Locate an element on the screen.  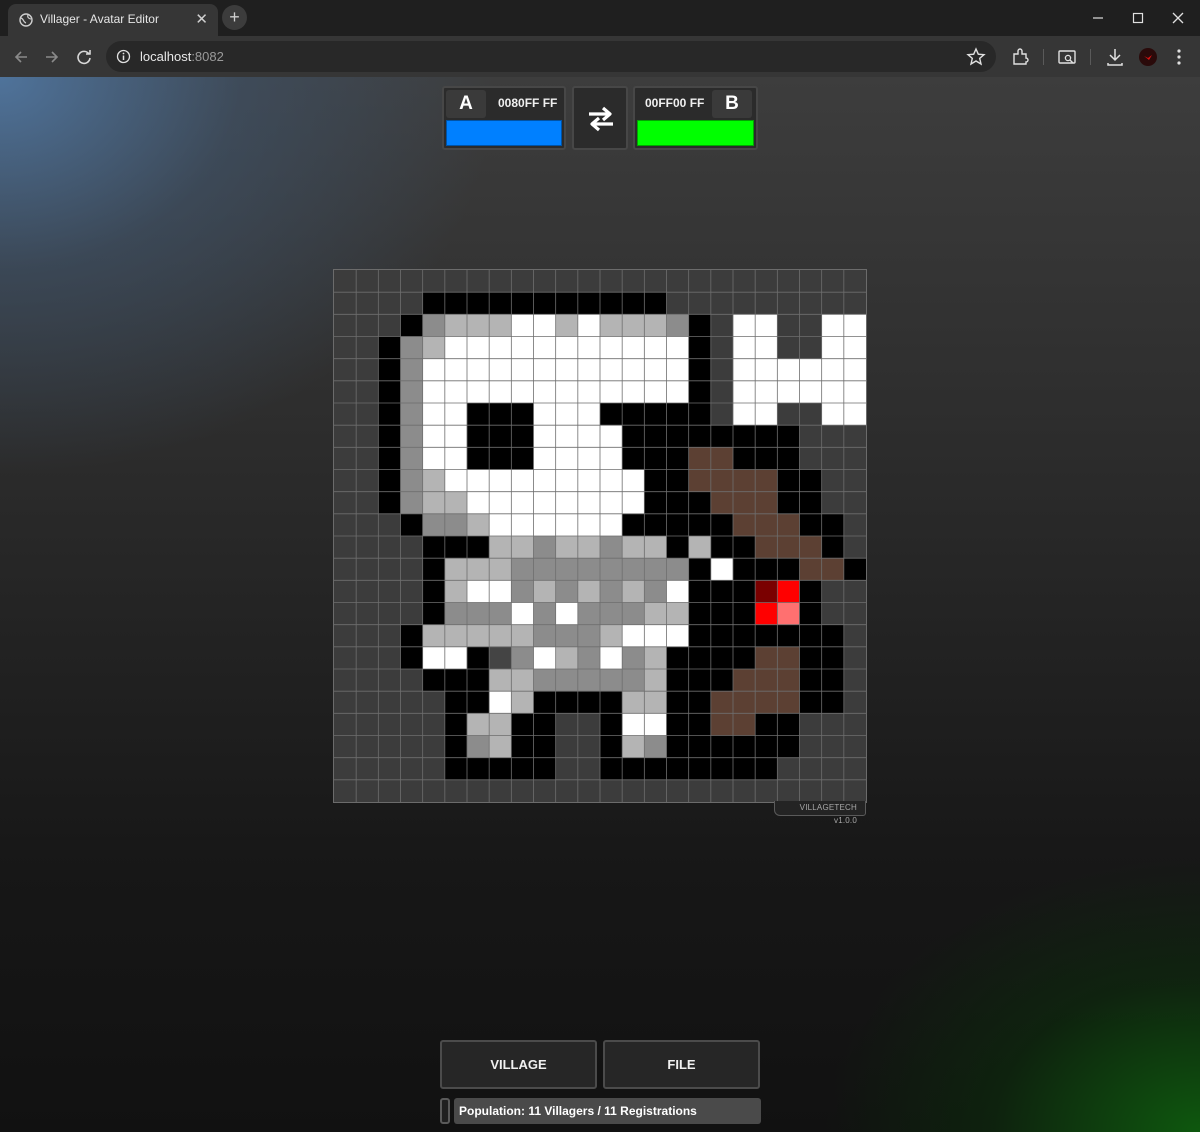
color-slot-a: A 0080FF FF is located at coordinates (504, 118).